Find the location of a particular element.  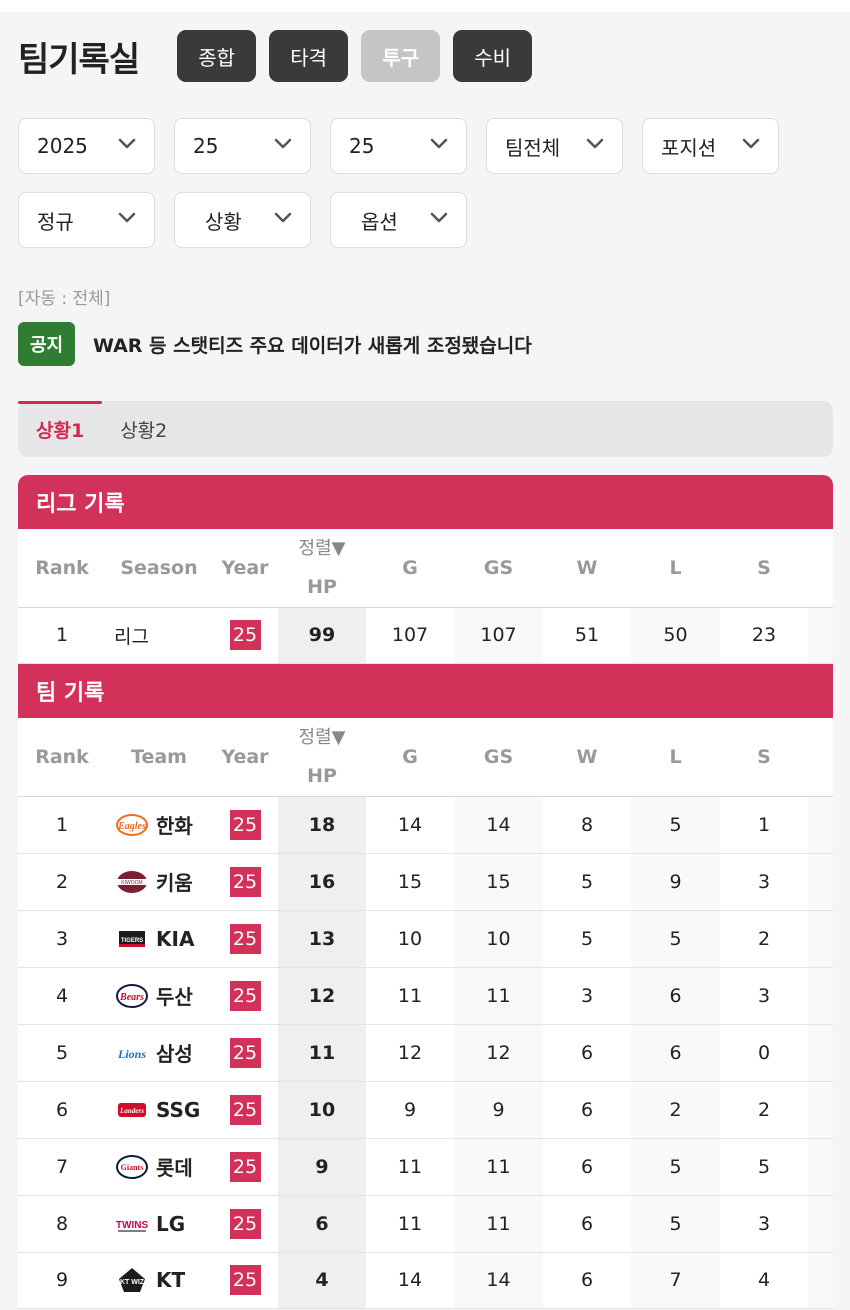

notice-banner: 공지 WAR 등 스탯티즈 주요 데이터가 새롭게 조정됐습니다 is located at coordinates (275, 344).